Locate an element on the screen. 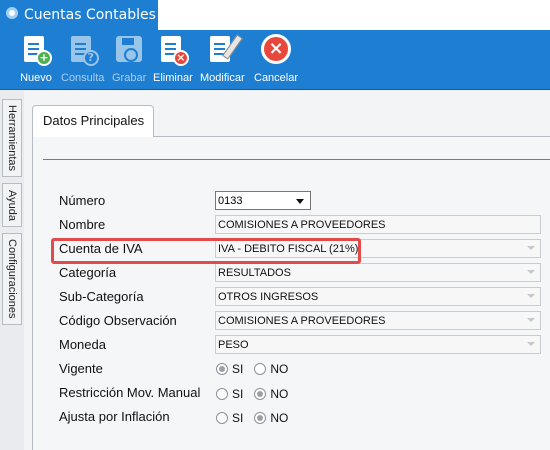 Image resolution: width=550 pixels, height=450 pixels. restriccion-si-radio: SI is located at coordinates (229, 394).